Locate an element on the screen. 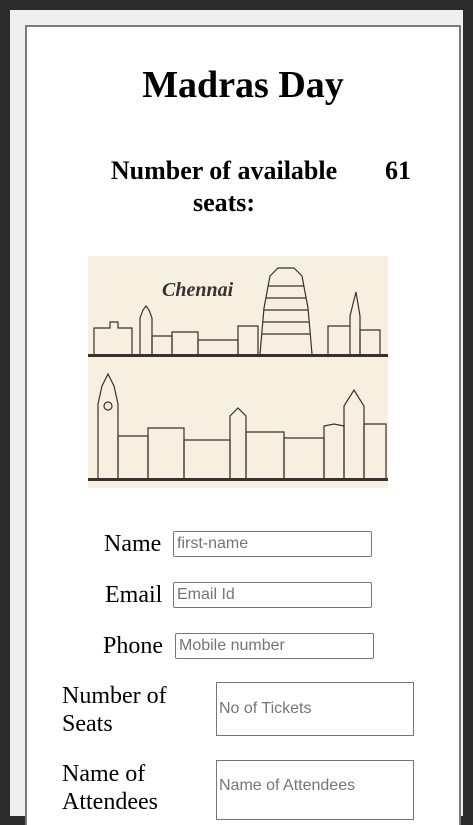  name-label: Name is located at coordinates (133, 544).